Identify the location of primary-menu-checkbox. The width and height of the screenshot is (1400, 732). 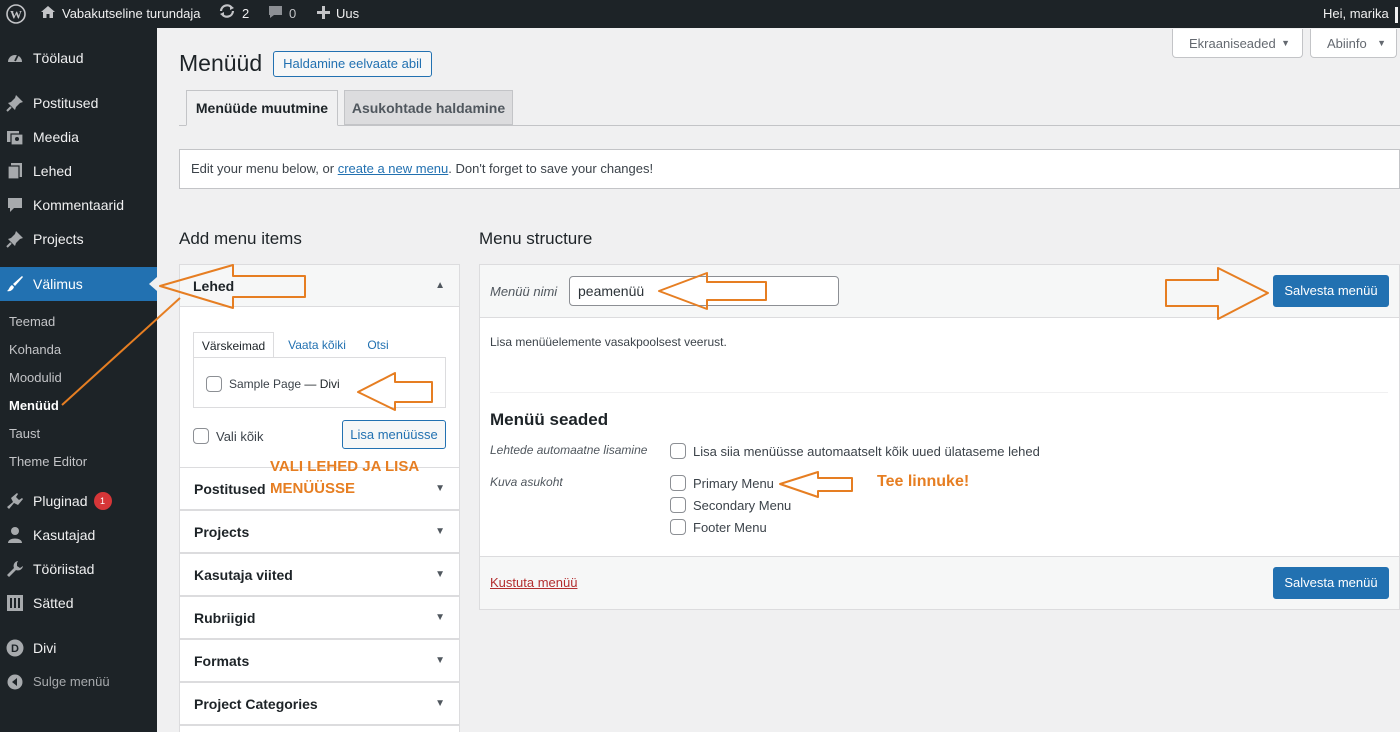
(678, 483).